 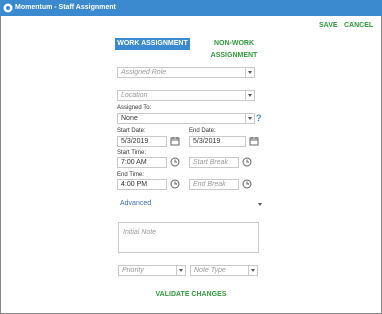 I want to click on tab-non-work-assignment: NON-WORK ASSIGNMENT, so click(x=234, y=48).